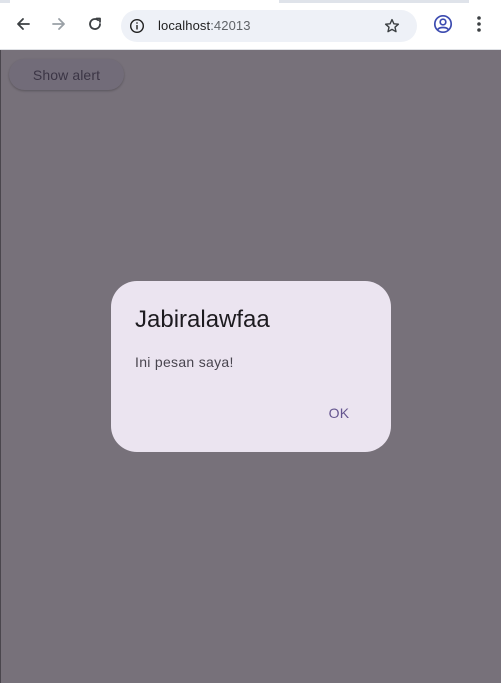 The image size is (501, 683). I want to click on menu-button, so click(479, 24).